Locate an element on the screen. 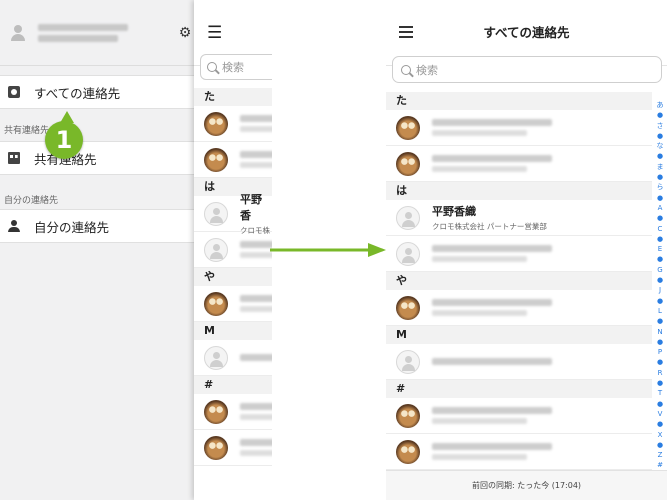 Image resolution: width=667 pixels, height=500 pixels. page-title: すべての連絡先 is located at coordinates (526, 32).